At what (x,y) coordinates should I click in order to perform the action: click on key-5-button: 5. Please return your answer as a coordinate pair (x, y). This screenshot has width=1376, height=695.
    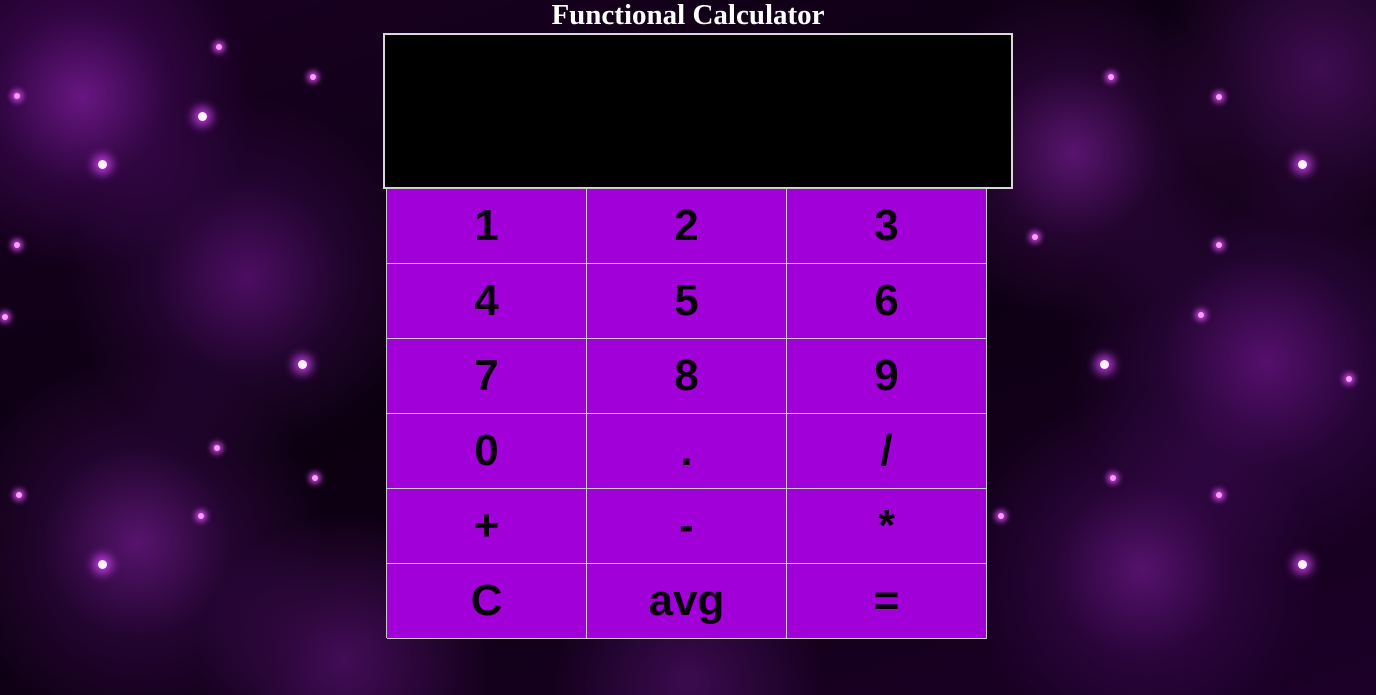
    Looking at the image, I should click on (687, 301).